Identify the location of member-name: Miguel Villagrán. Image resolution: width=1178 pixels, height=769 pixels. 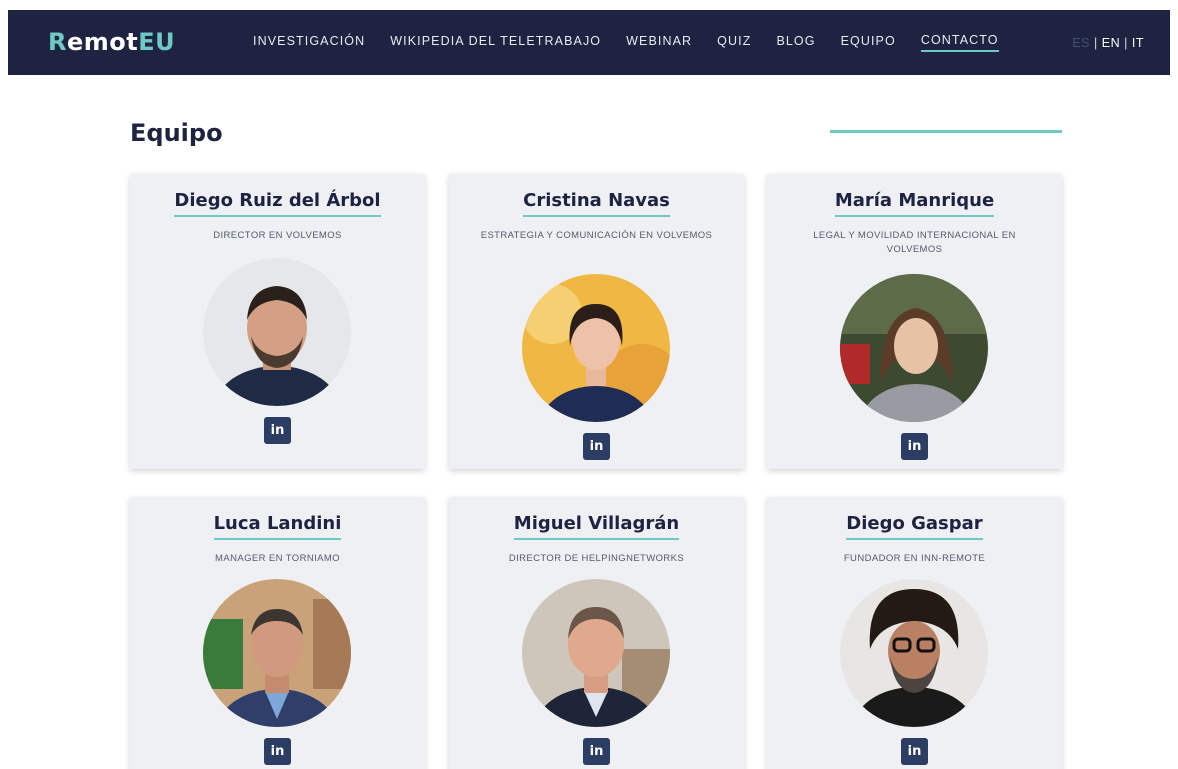
(596, 526).